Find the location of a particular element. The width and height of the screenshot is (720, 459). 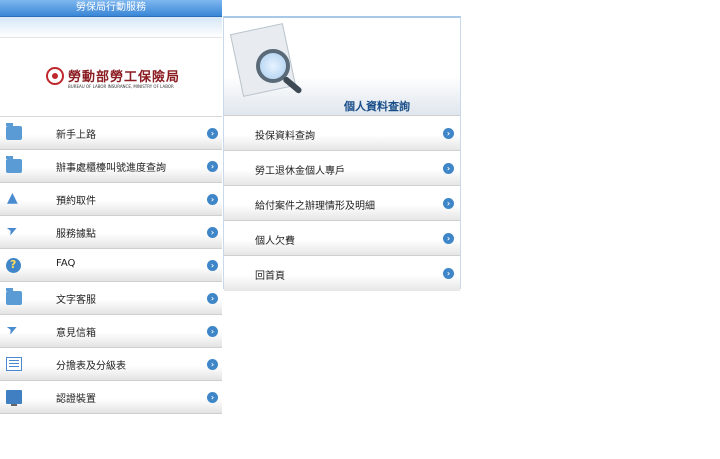

app-header: 勞保局行動服務 is located at coordinates (111, 8).